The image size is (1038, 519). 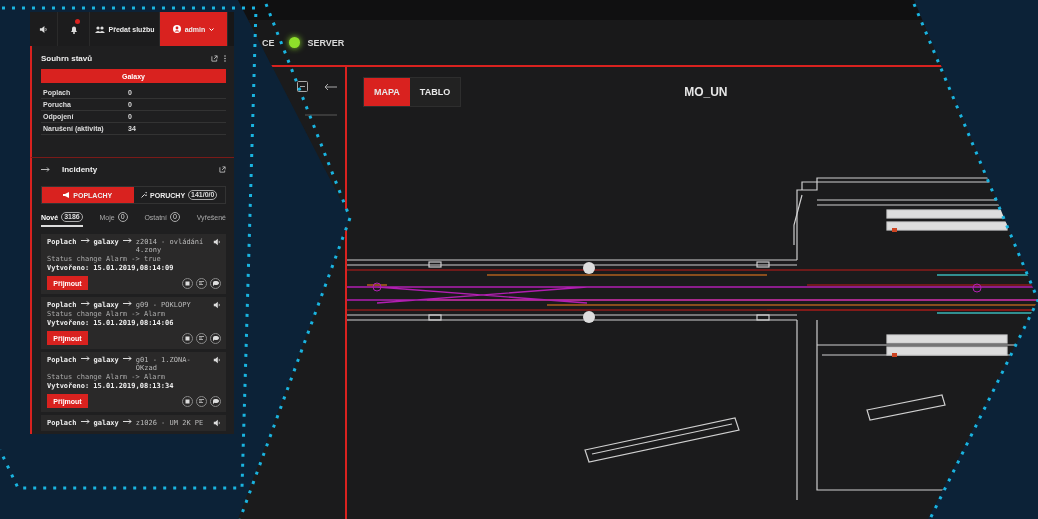 What do you see at coordinates (330, 86) in the screenshot?
I see `back-arrow-icon` at bounding box center [330, 86].